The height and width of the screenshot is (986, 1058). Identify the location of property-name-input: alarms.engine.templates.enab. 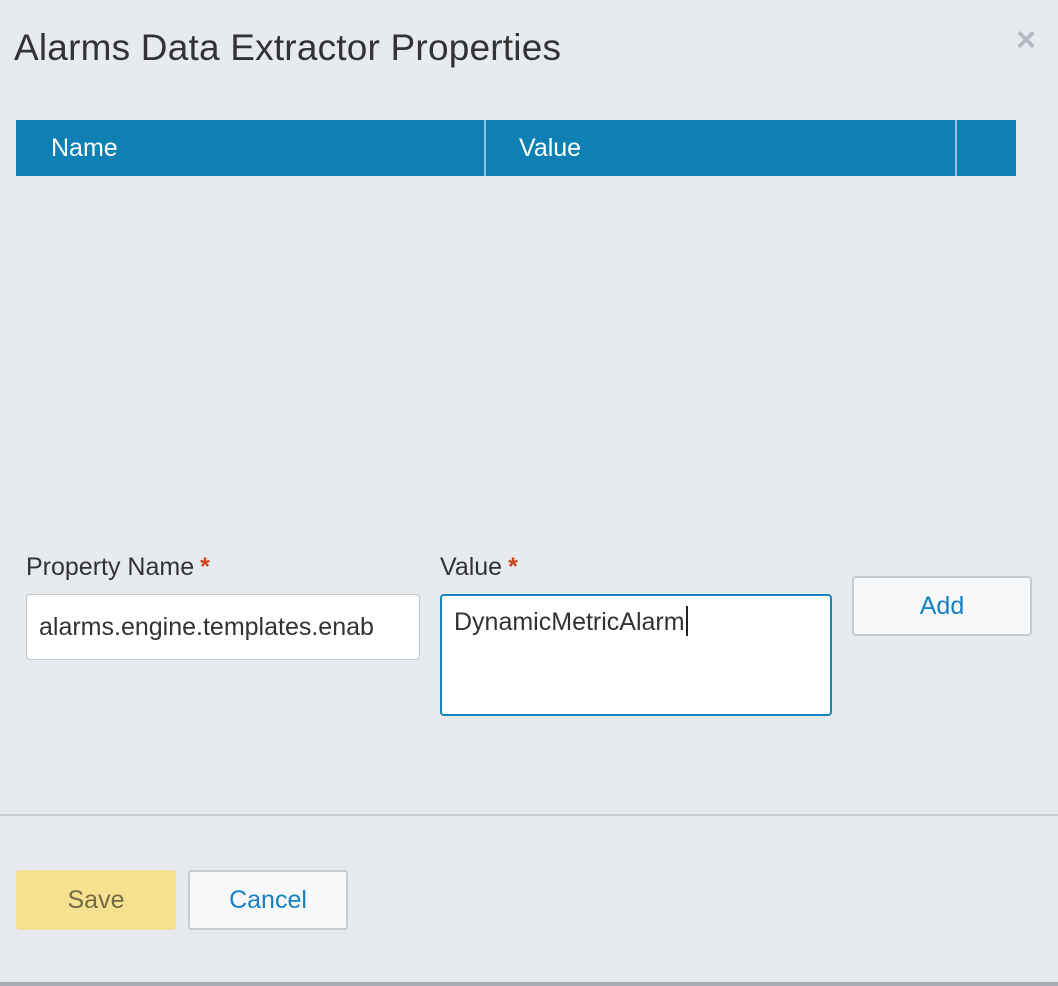
(223, 627).